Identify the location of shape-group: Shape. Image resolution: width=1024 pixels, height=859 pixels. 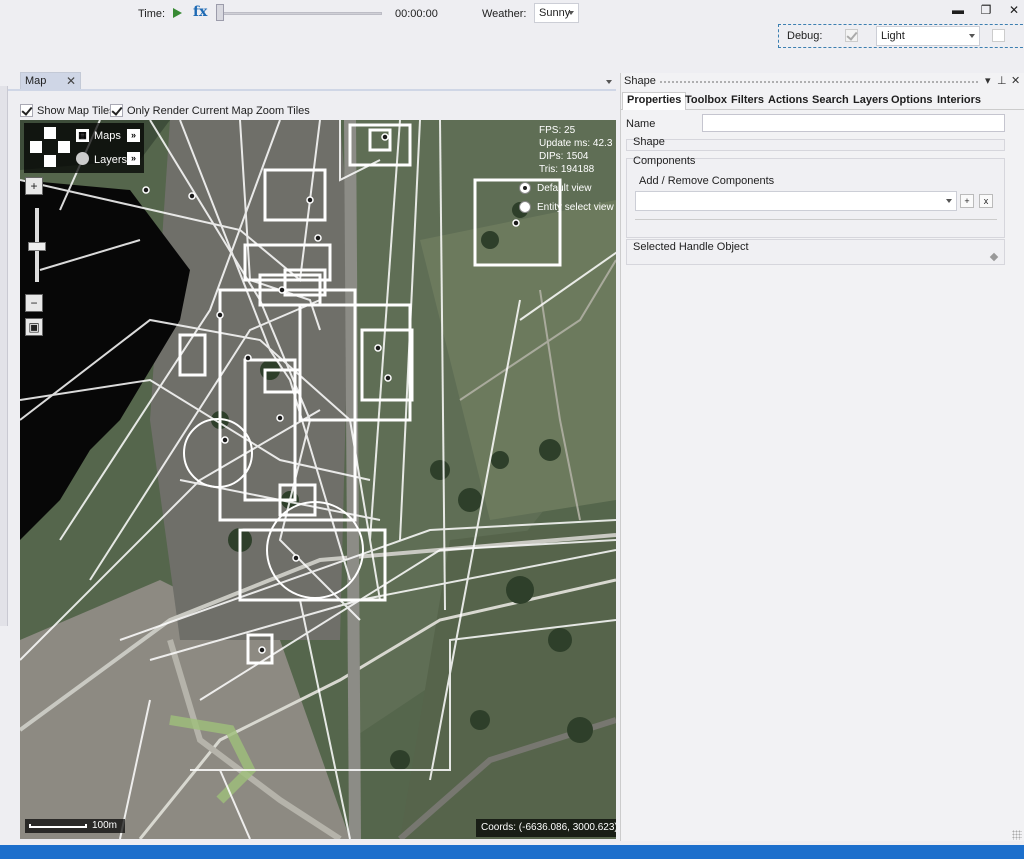
(815, 143).